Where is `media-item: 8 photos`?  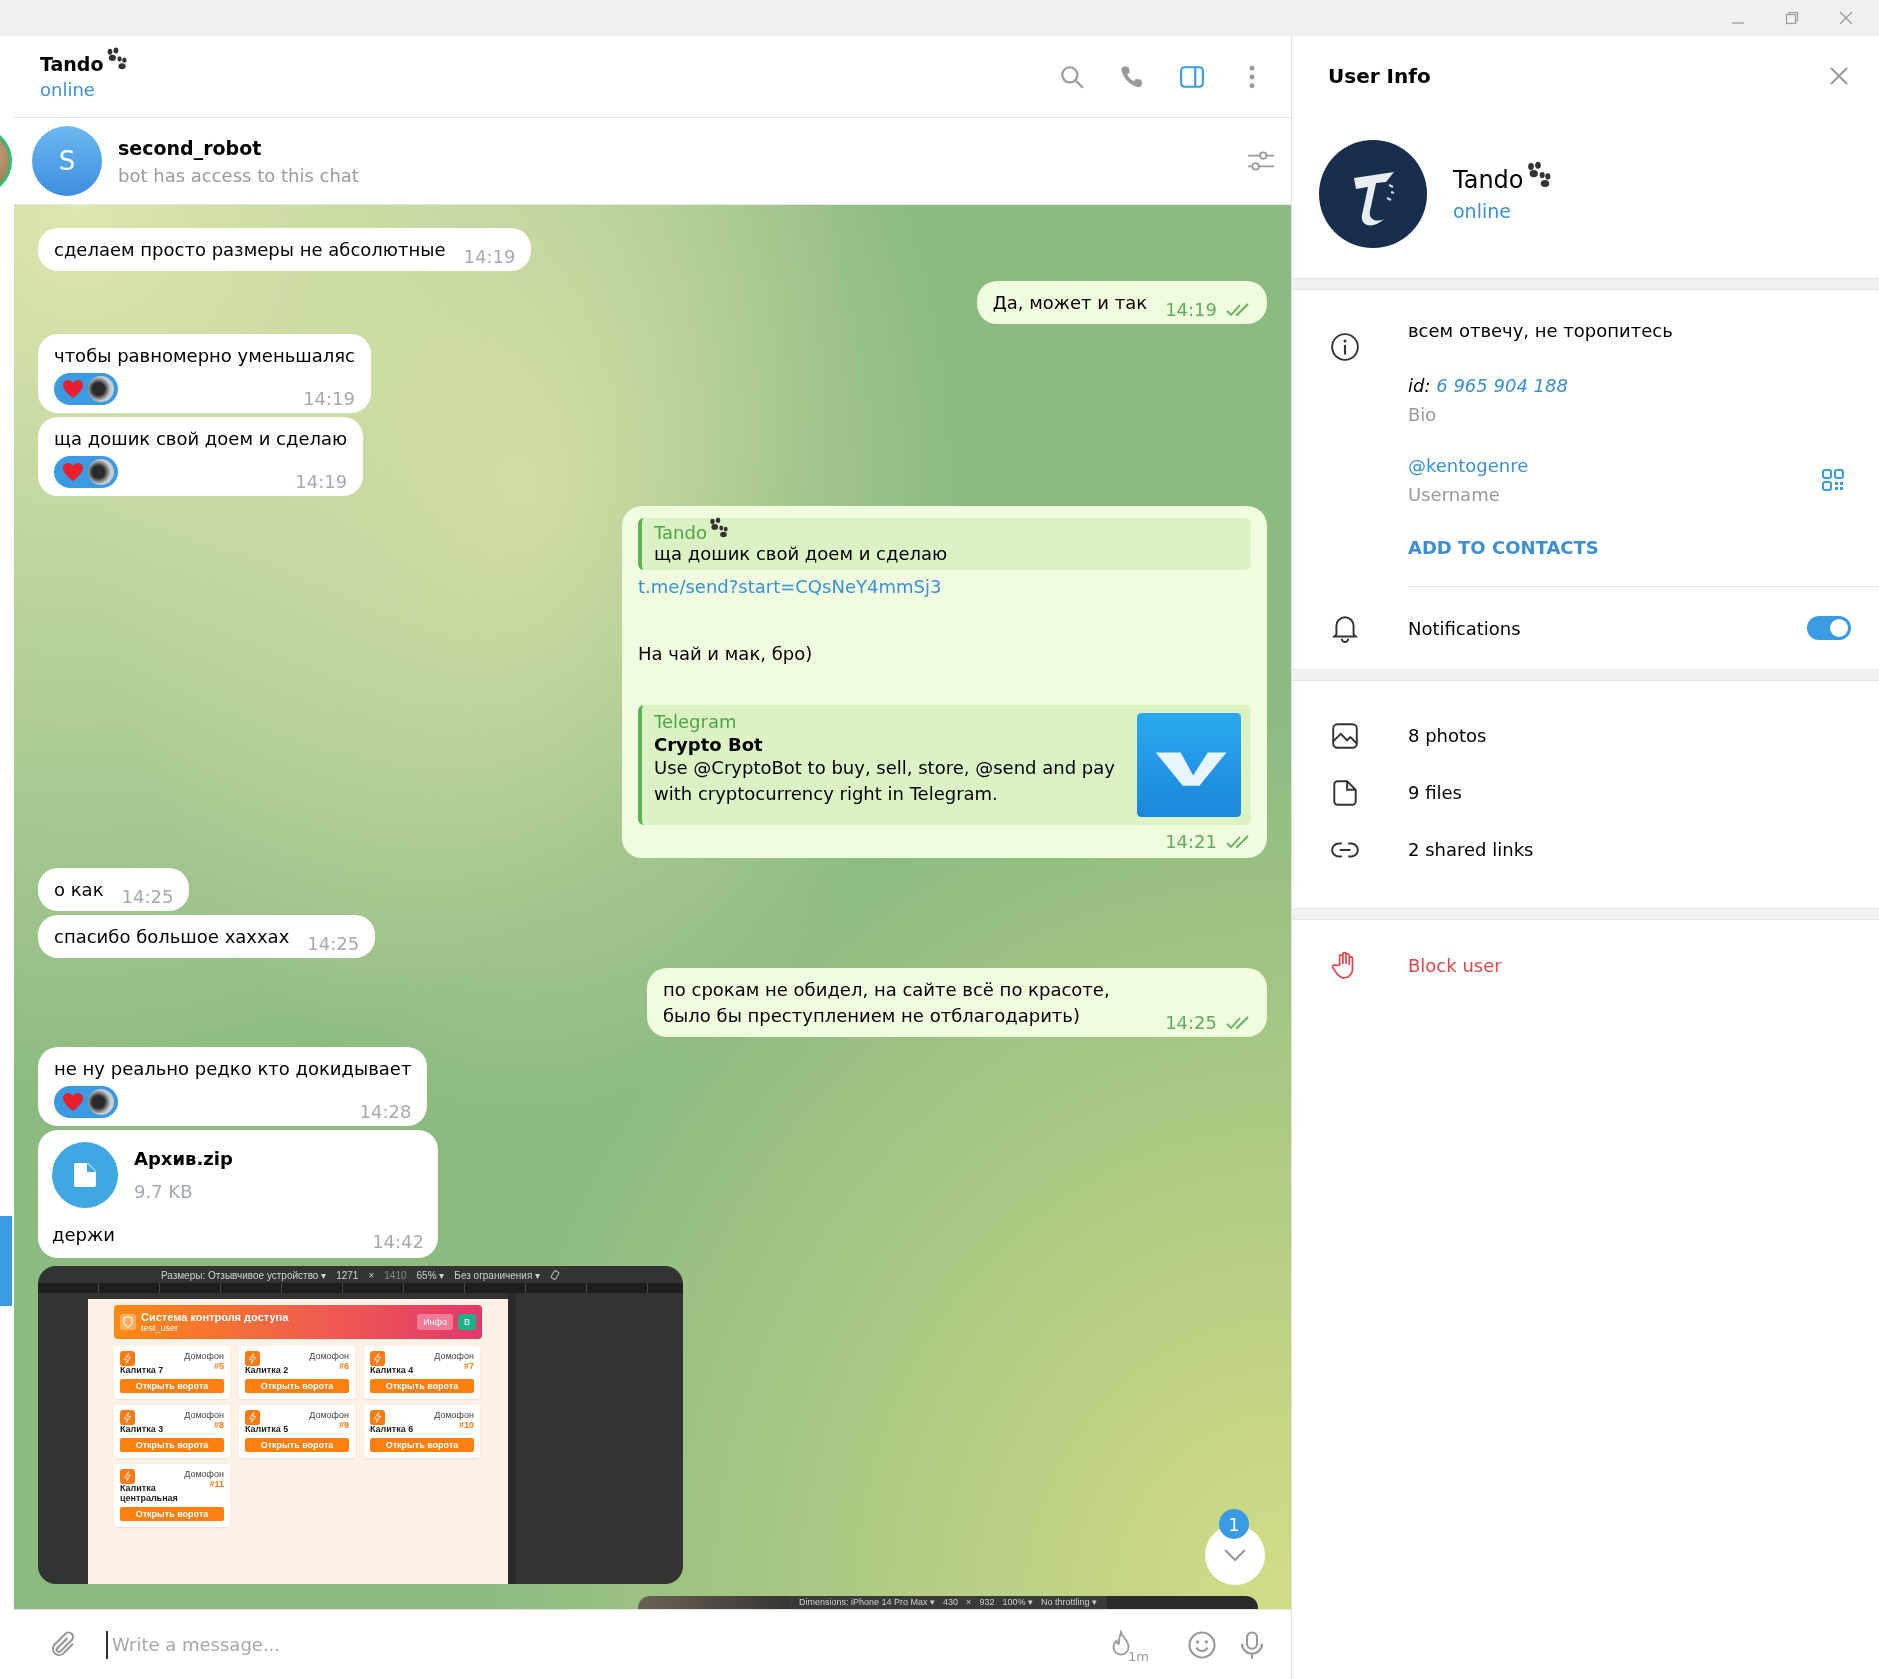 media-item: 8 photos is located at coordinates (1585, 735).